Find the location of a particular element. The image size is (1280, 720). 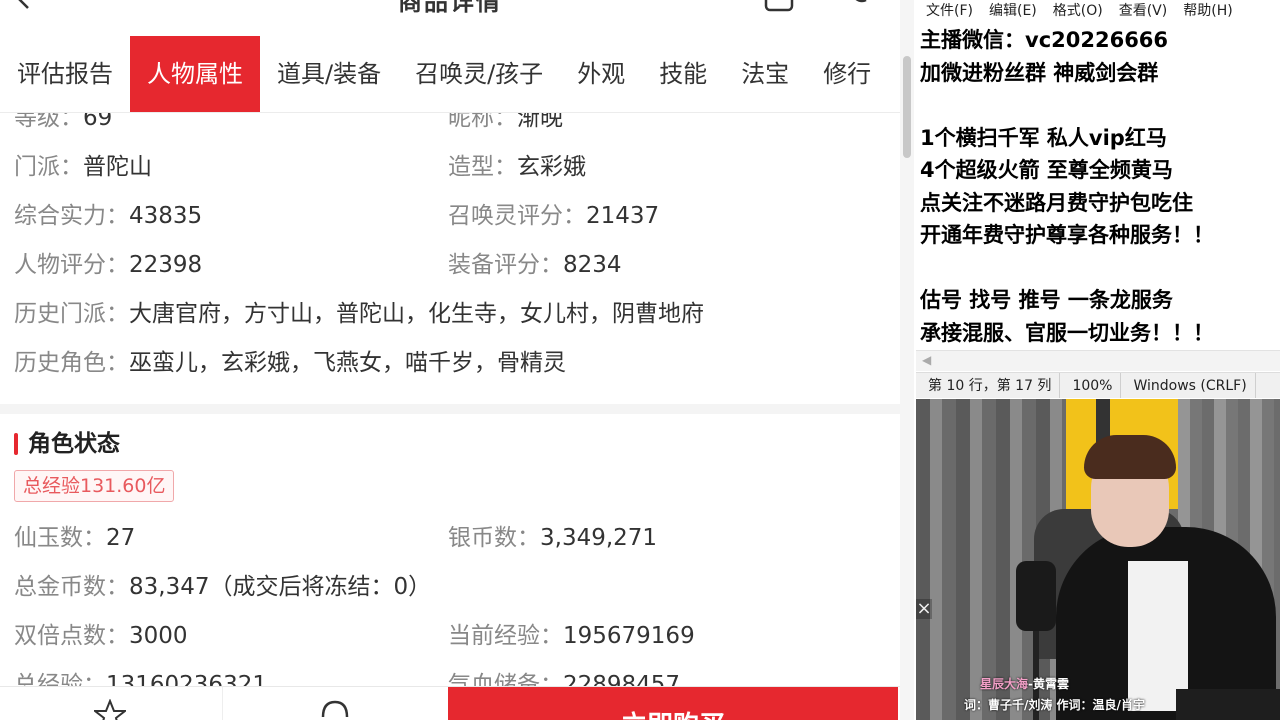

attr-nickname-value: 渐晚 is located at coordinates (540, 122).